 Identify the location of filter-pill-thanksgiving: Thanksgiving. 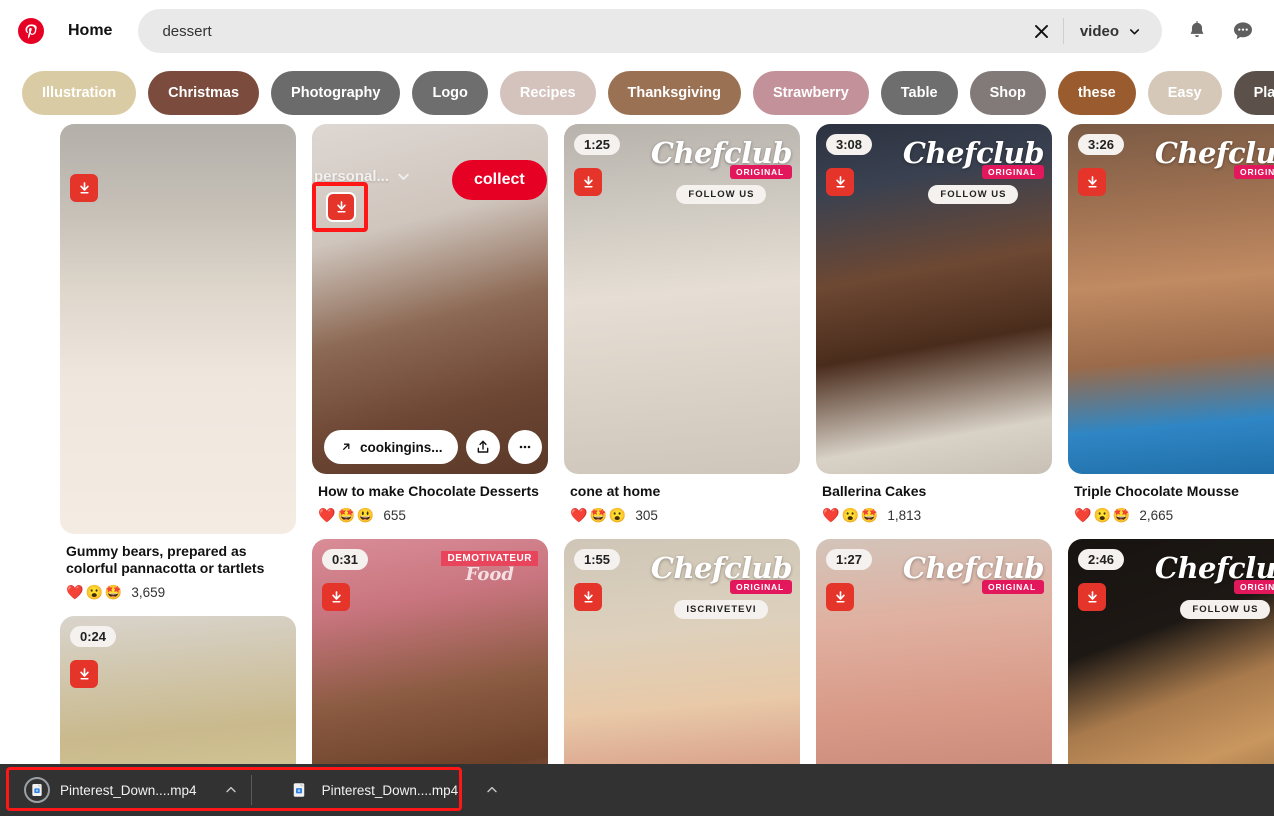
(674, 93).